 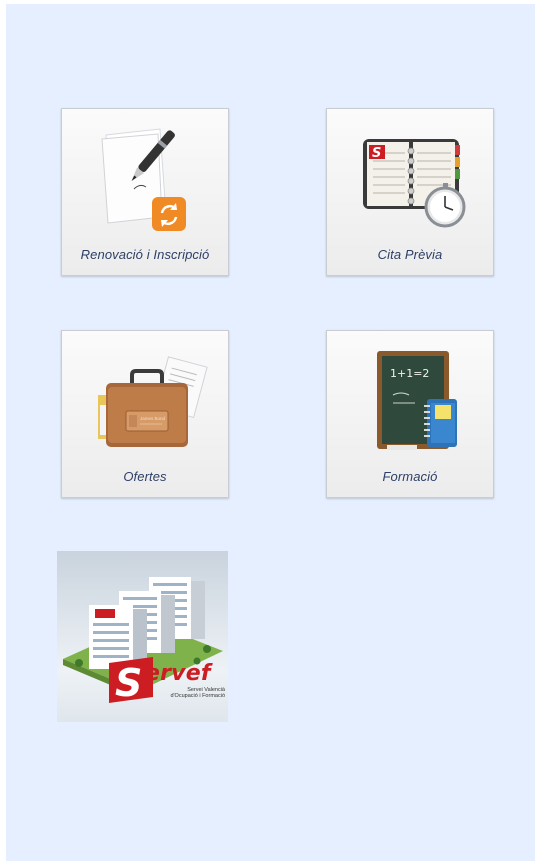 What do you see at coordinates (178, 673) in the screenshot?
I see `servef-logo-word: ervef` at bounding box center [178, 673].